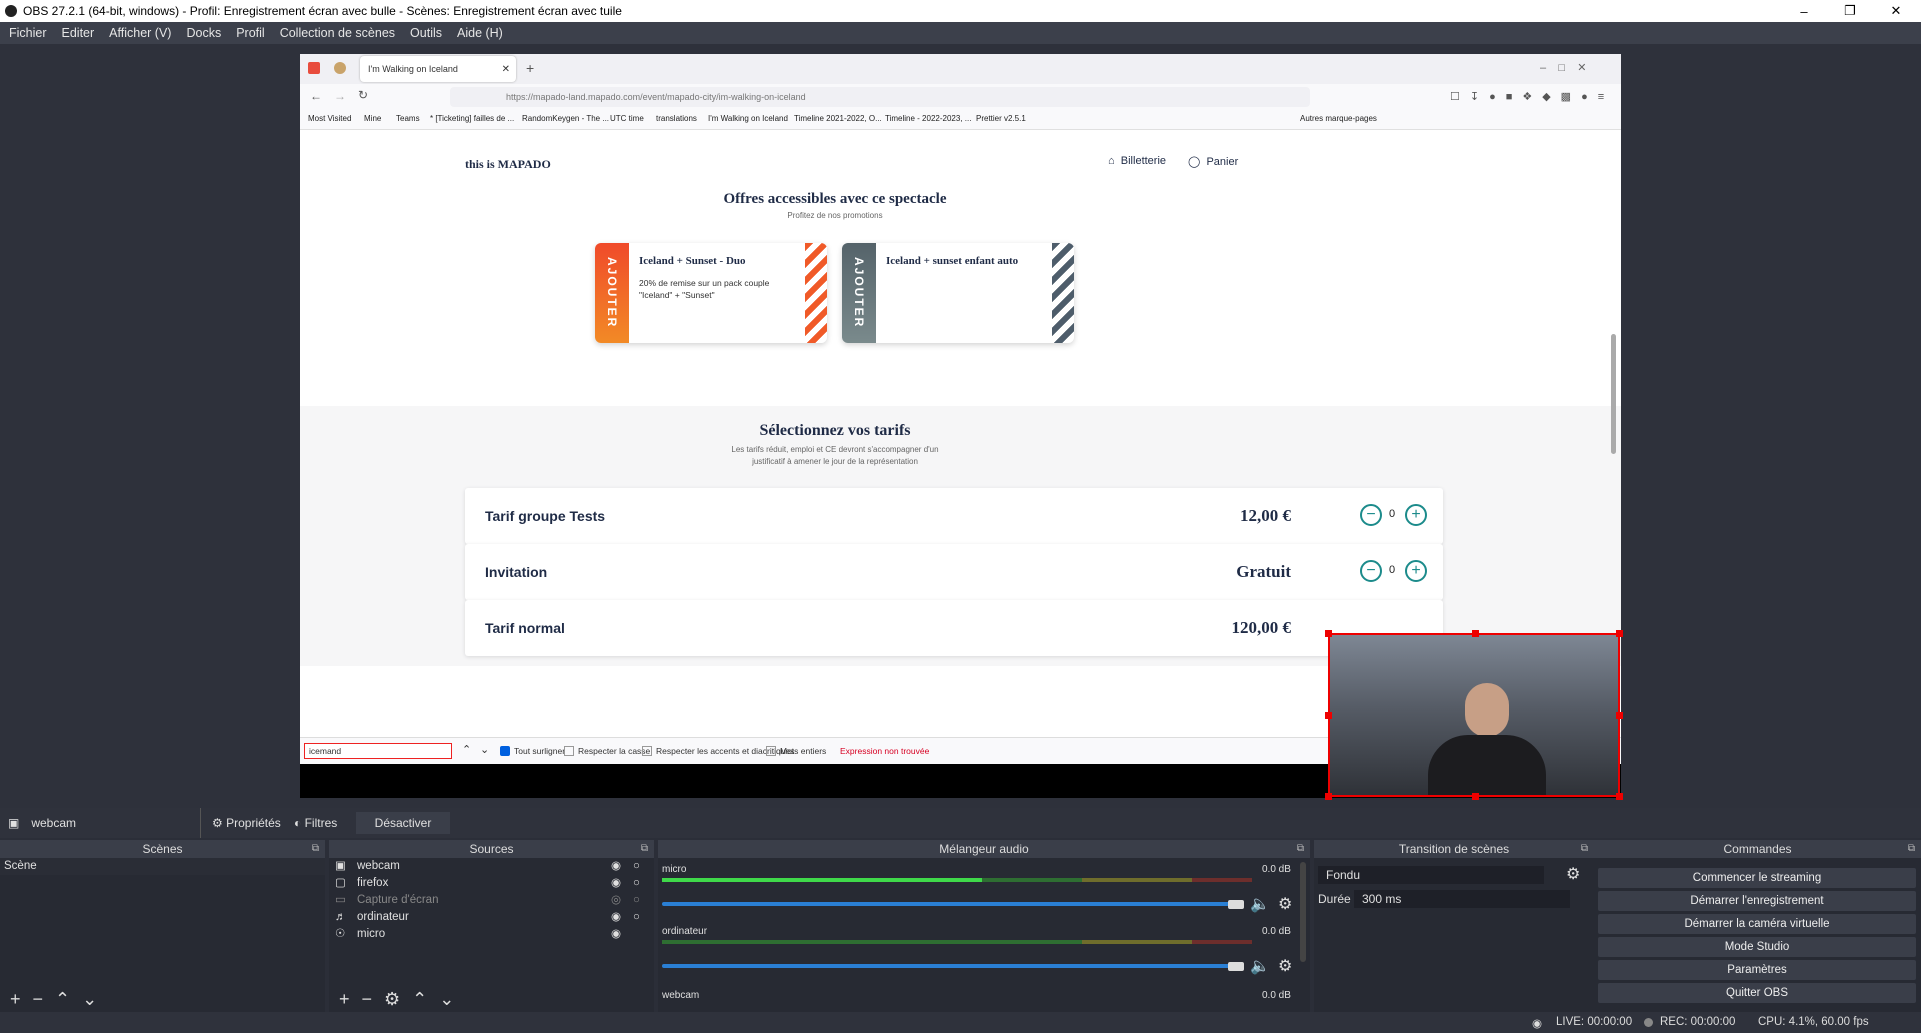 The width and height of the screenshot is (1921, 1033). I want to click on transition-select: Fondu, so click(1431, 875).